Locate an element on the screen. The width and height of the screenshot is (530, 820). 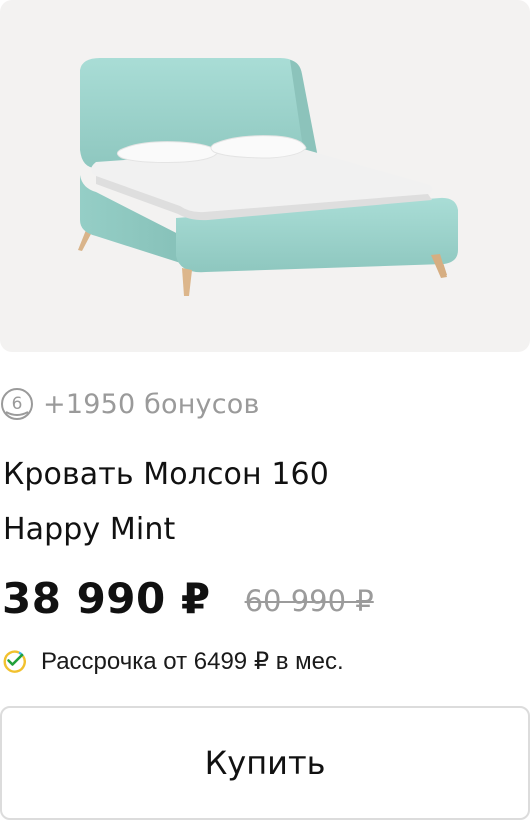
installment-row: Рассрочка от 6499 ₽ в мес. is located at coordinates (173, 661).